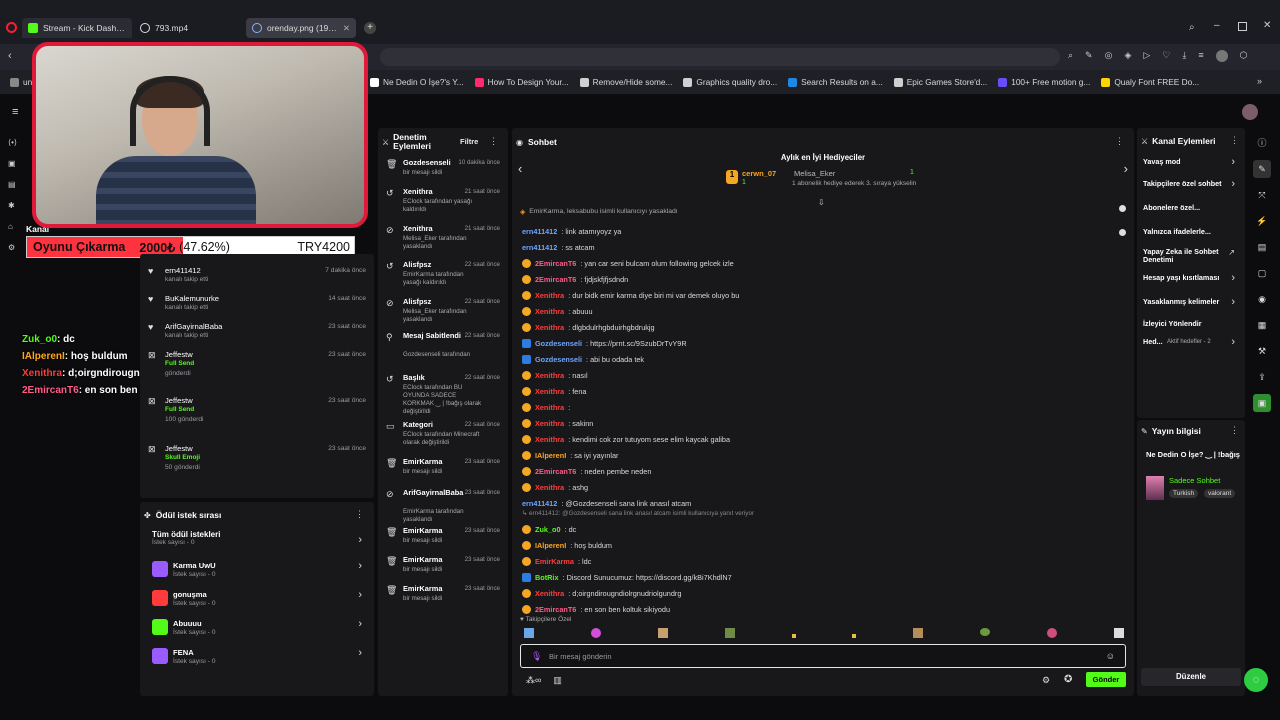 This screenshot has width=1280, height=720. What do you see at coordinates (1262, 169) in the screenshot?
I see `pencil-icon: ✎` at bounding box center [1262, 169].